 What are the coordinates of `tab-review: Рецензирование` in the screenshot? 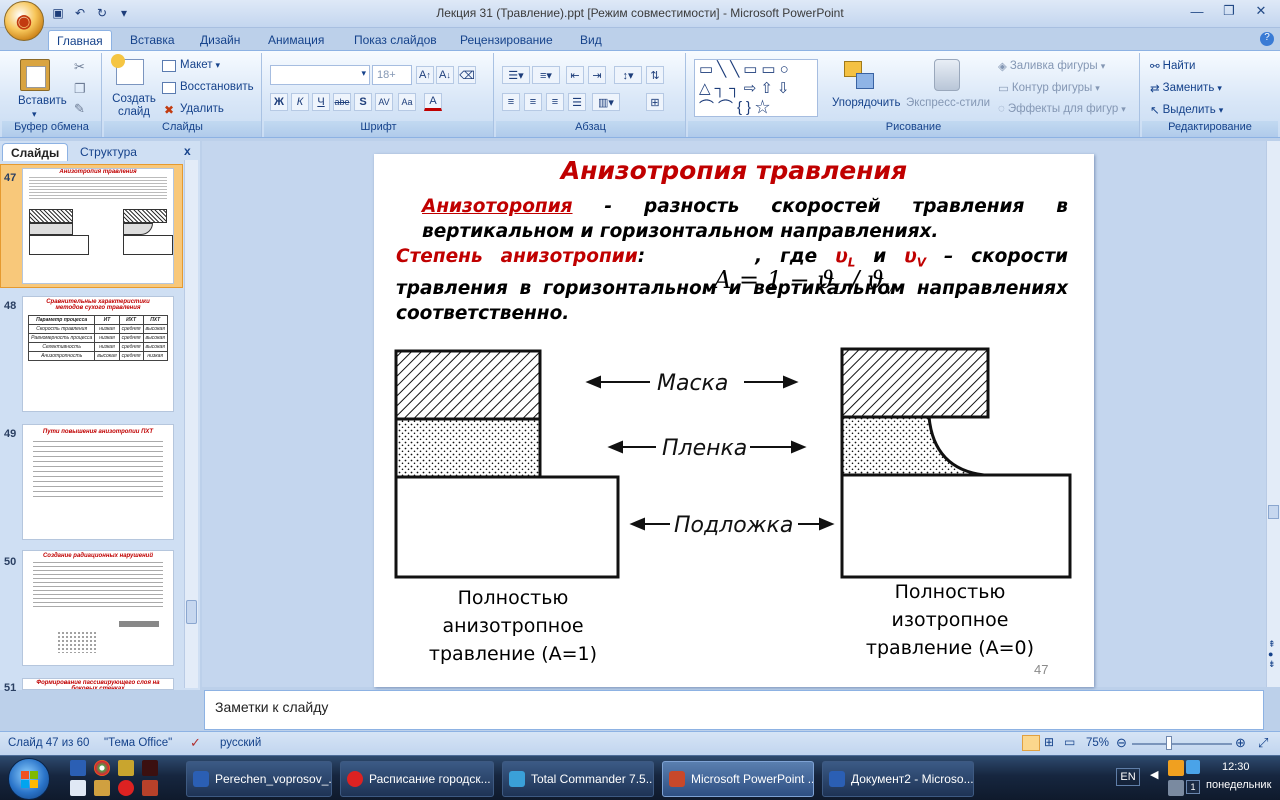 It's located at (506, 40).